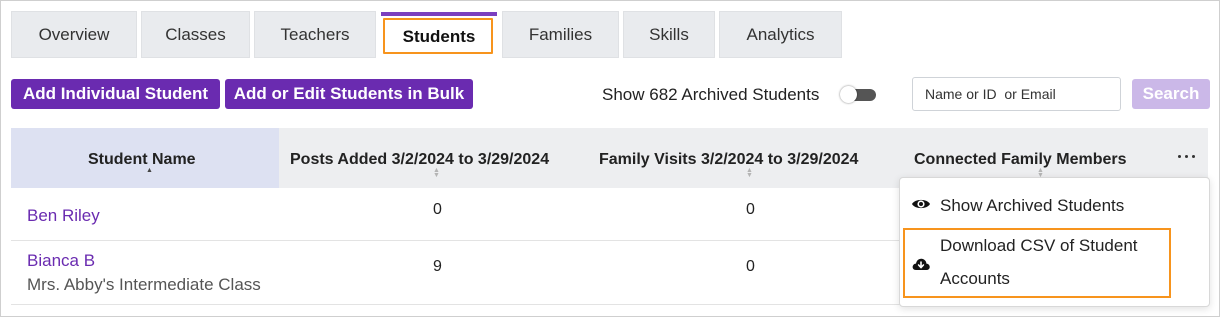 The image size is (1220, 317). I want to click on column-label: Family Visits 3/2/2024 to 3/29/2024, so click(729, 159).